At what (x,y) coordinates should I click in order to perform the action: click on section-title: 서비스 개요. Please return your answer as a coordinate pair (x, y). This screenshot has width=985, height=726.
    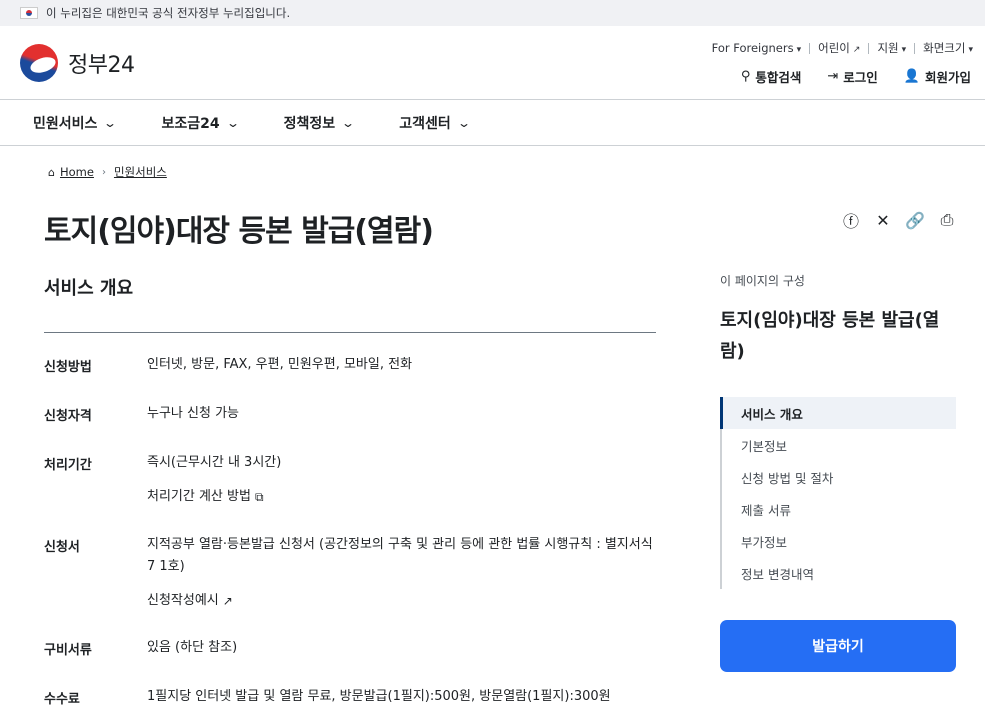
    Looking at the image, I should click on (89, 288).